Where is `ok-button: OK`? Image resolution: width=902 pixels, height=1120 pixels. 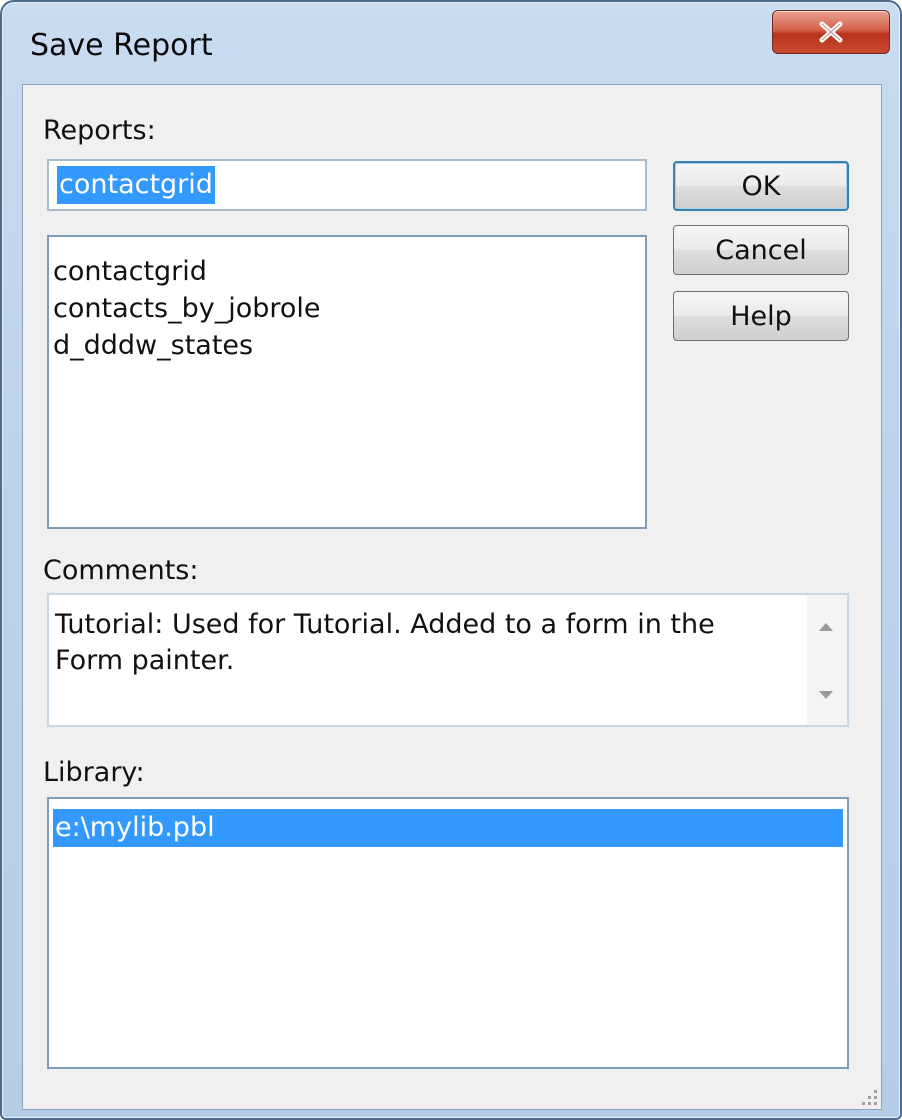
ok-button: OK is located at coordinates (761, 186).